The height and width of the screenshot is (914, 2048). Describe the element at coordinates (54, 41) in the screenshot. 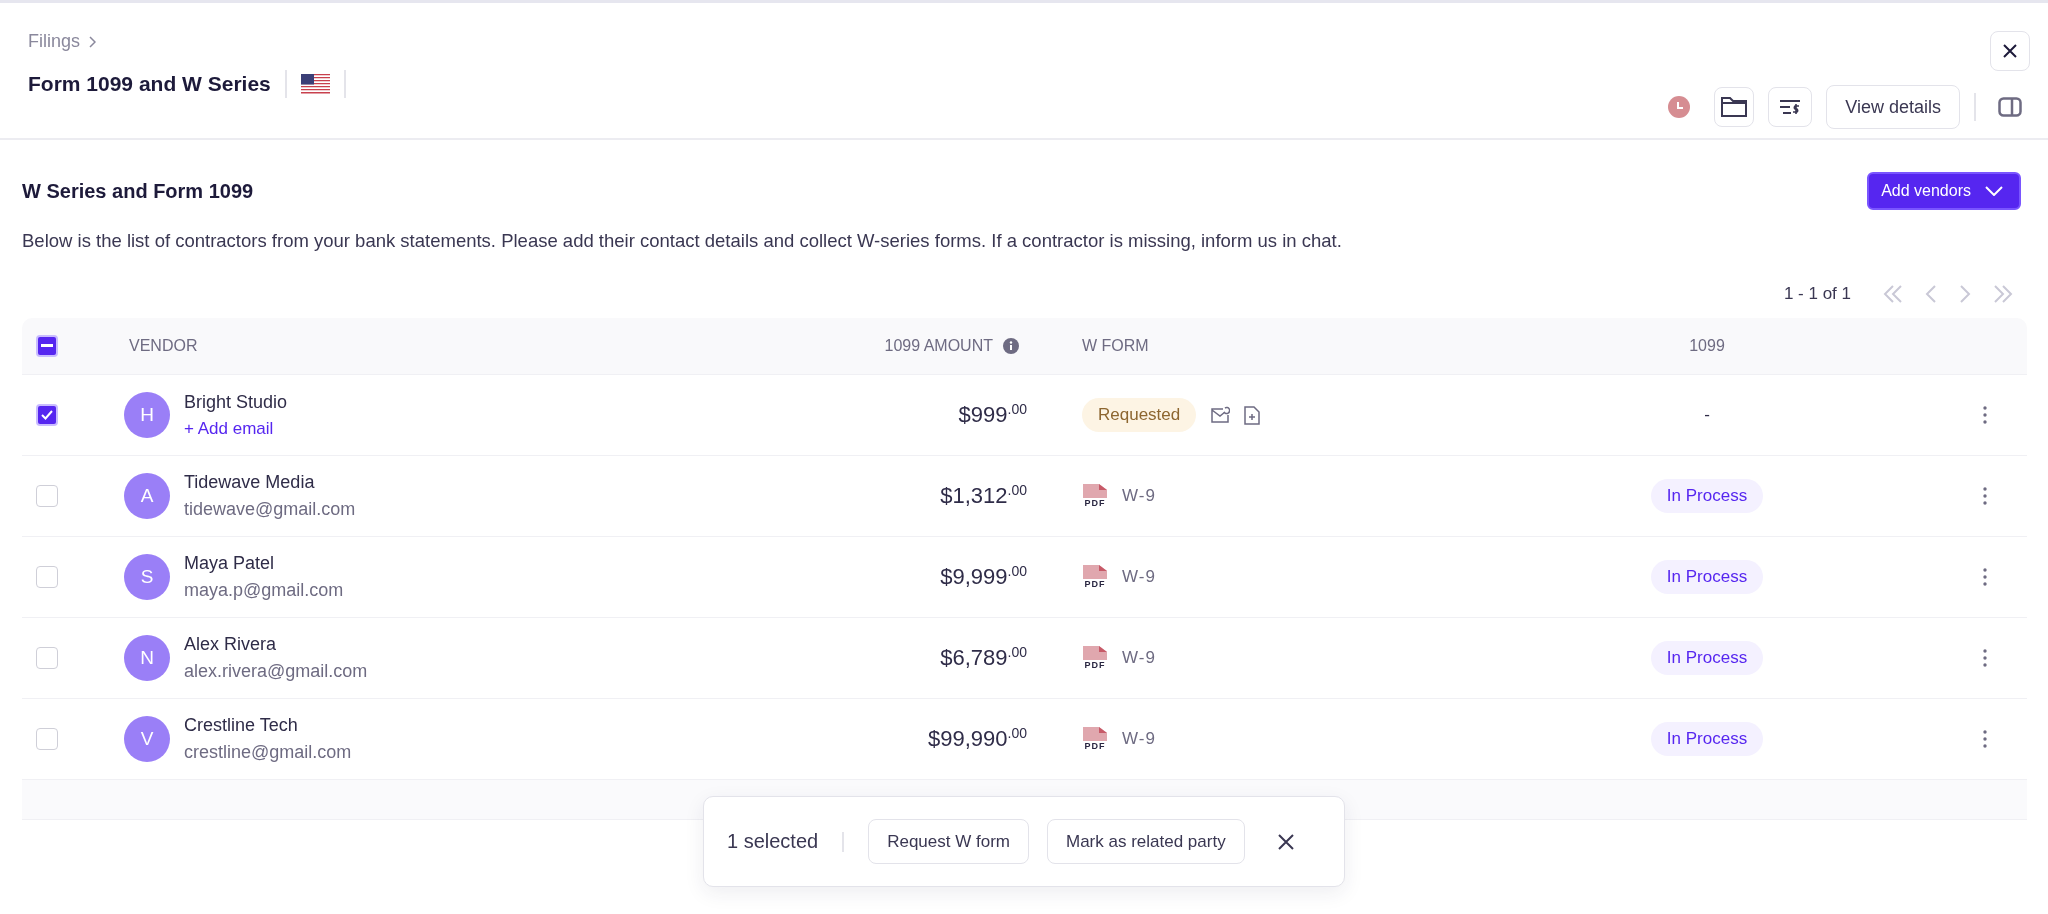

I see `breadcrumb-link: Filings` at that location.